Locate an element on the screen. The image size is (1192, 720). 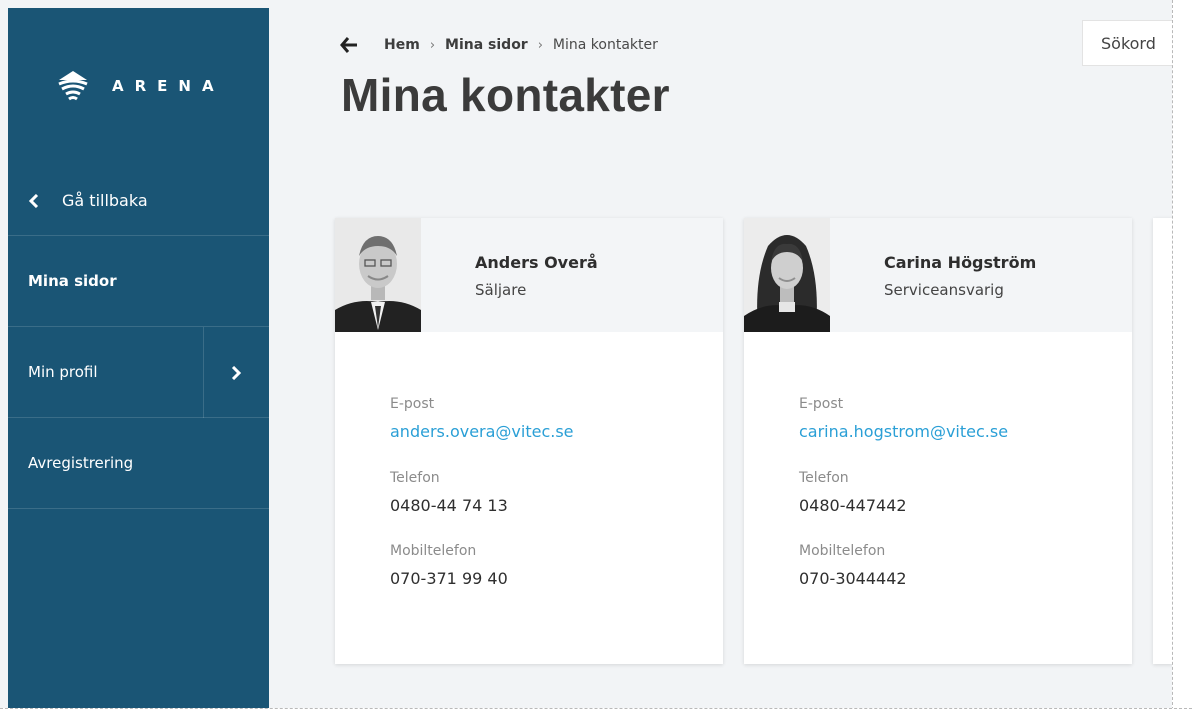
breadcrumb: Hem › Mina sidor › Mina kontakter is located at coordinates (499, 45).